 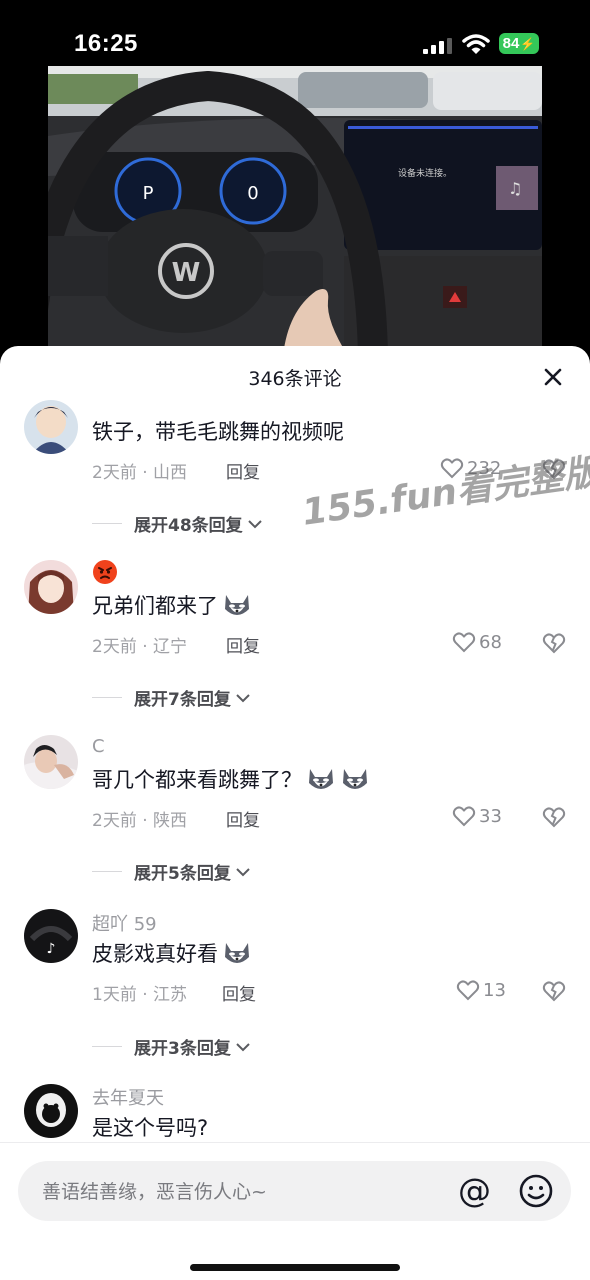 I want to click on like-count: 33, so click(x=490, y=816).